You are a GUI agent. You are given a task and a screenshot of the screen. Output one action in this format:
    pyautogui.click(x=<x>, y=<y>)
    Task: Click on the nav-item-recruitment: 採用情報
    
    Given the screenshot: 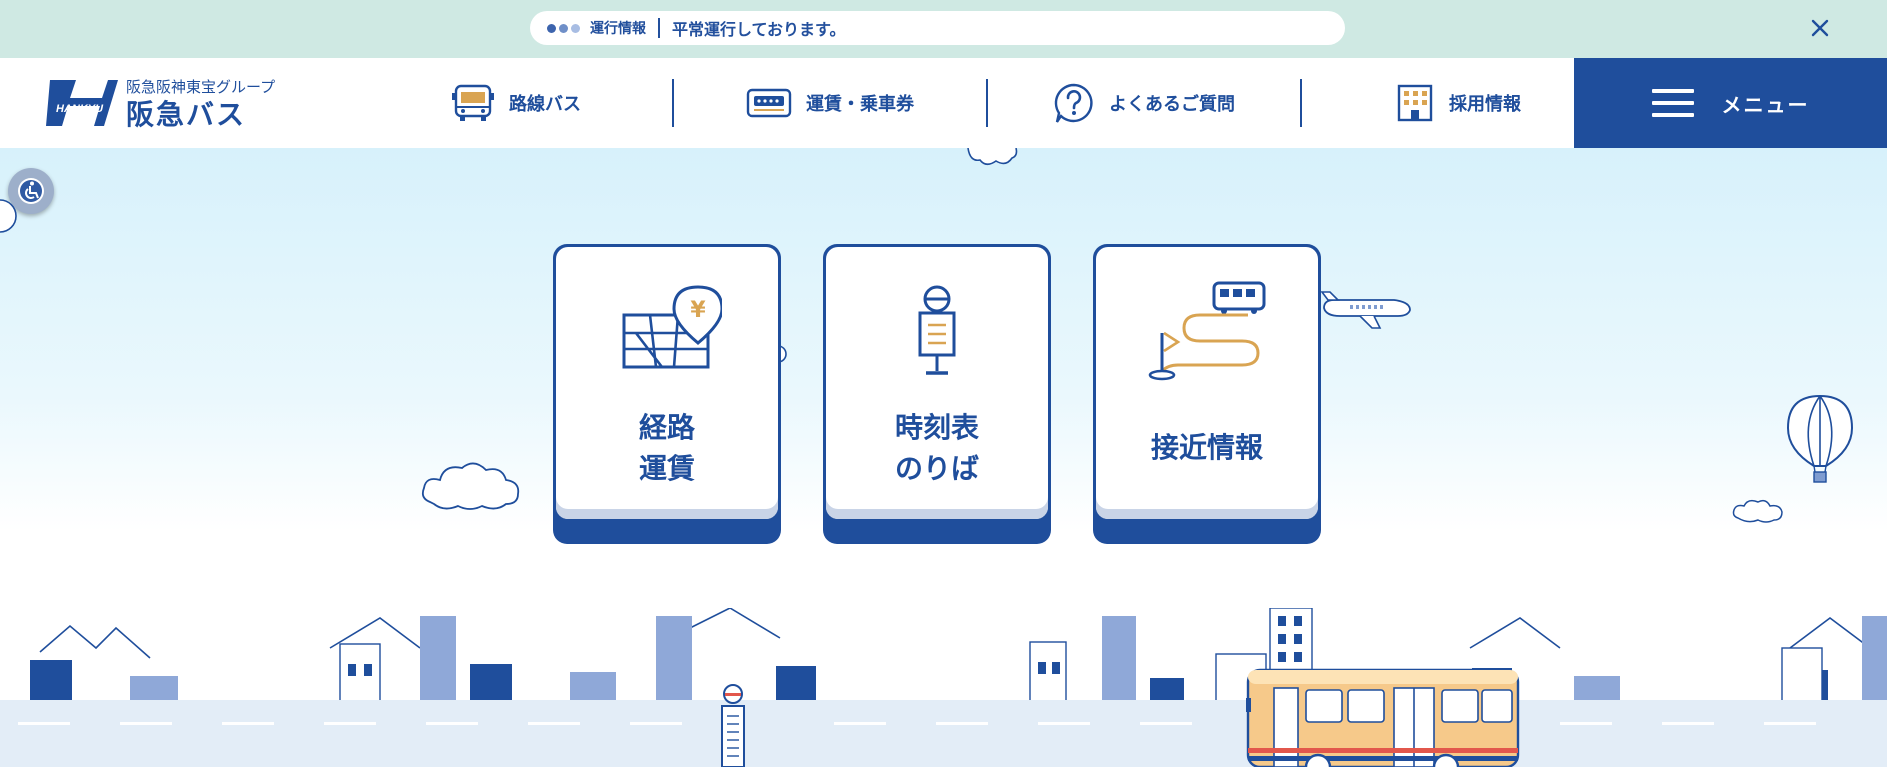 What is the action you would take?
    pyautogui.click(x=1458, y=103)
    